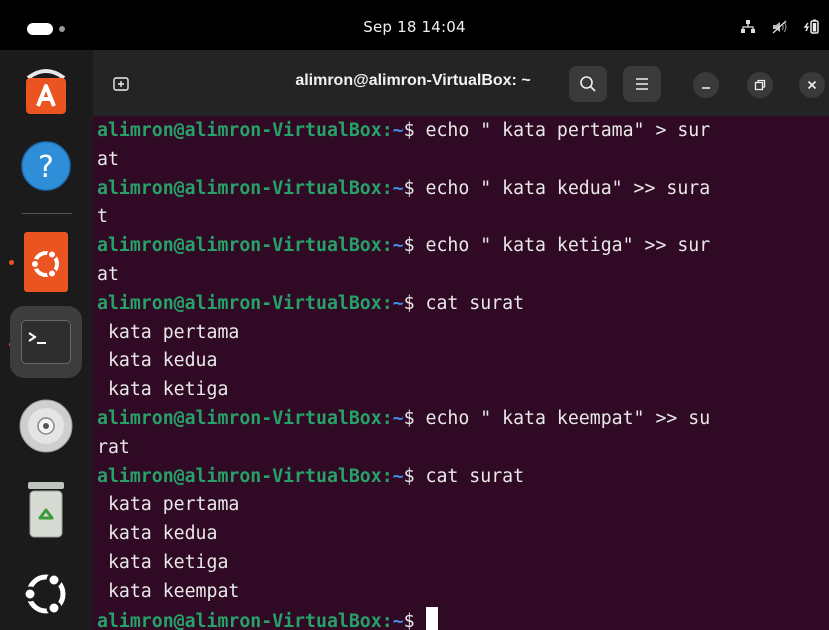 The image size is (829, 630). I want to click on close-icon, so click(812, 85).